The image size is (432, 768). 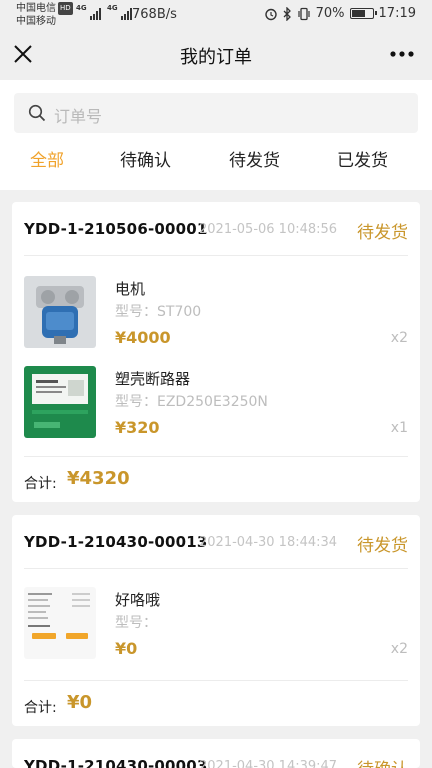 What do you see at coordinates (136, 623) in the screenshot?
I see `item-model: 型号：` at bounding box center [136, 623].